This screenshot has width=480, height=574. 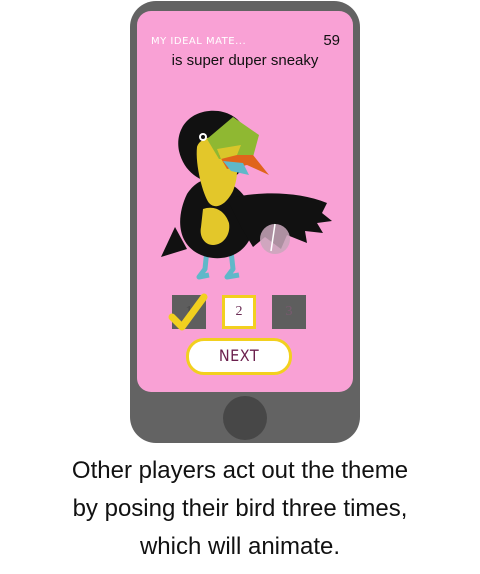 What do you see at coordinates (240, 470) in the screenshot?
I see `caption-line-1: Other players act out the theme` at bounding box center [240, 470].